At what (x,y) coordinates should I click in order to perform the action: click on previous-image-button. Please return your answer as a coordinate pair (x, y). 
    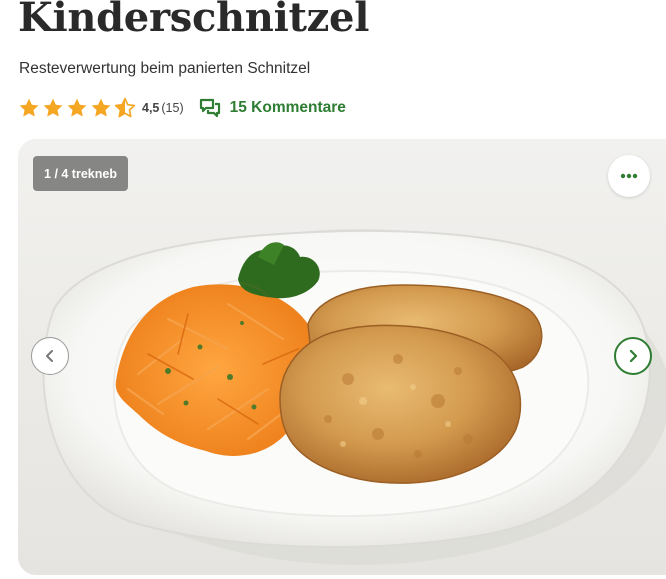
    Looking at the image, I should click on (50, 356).